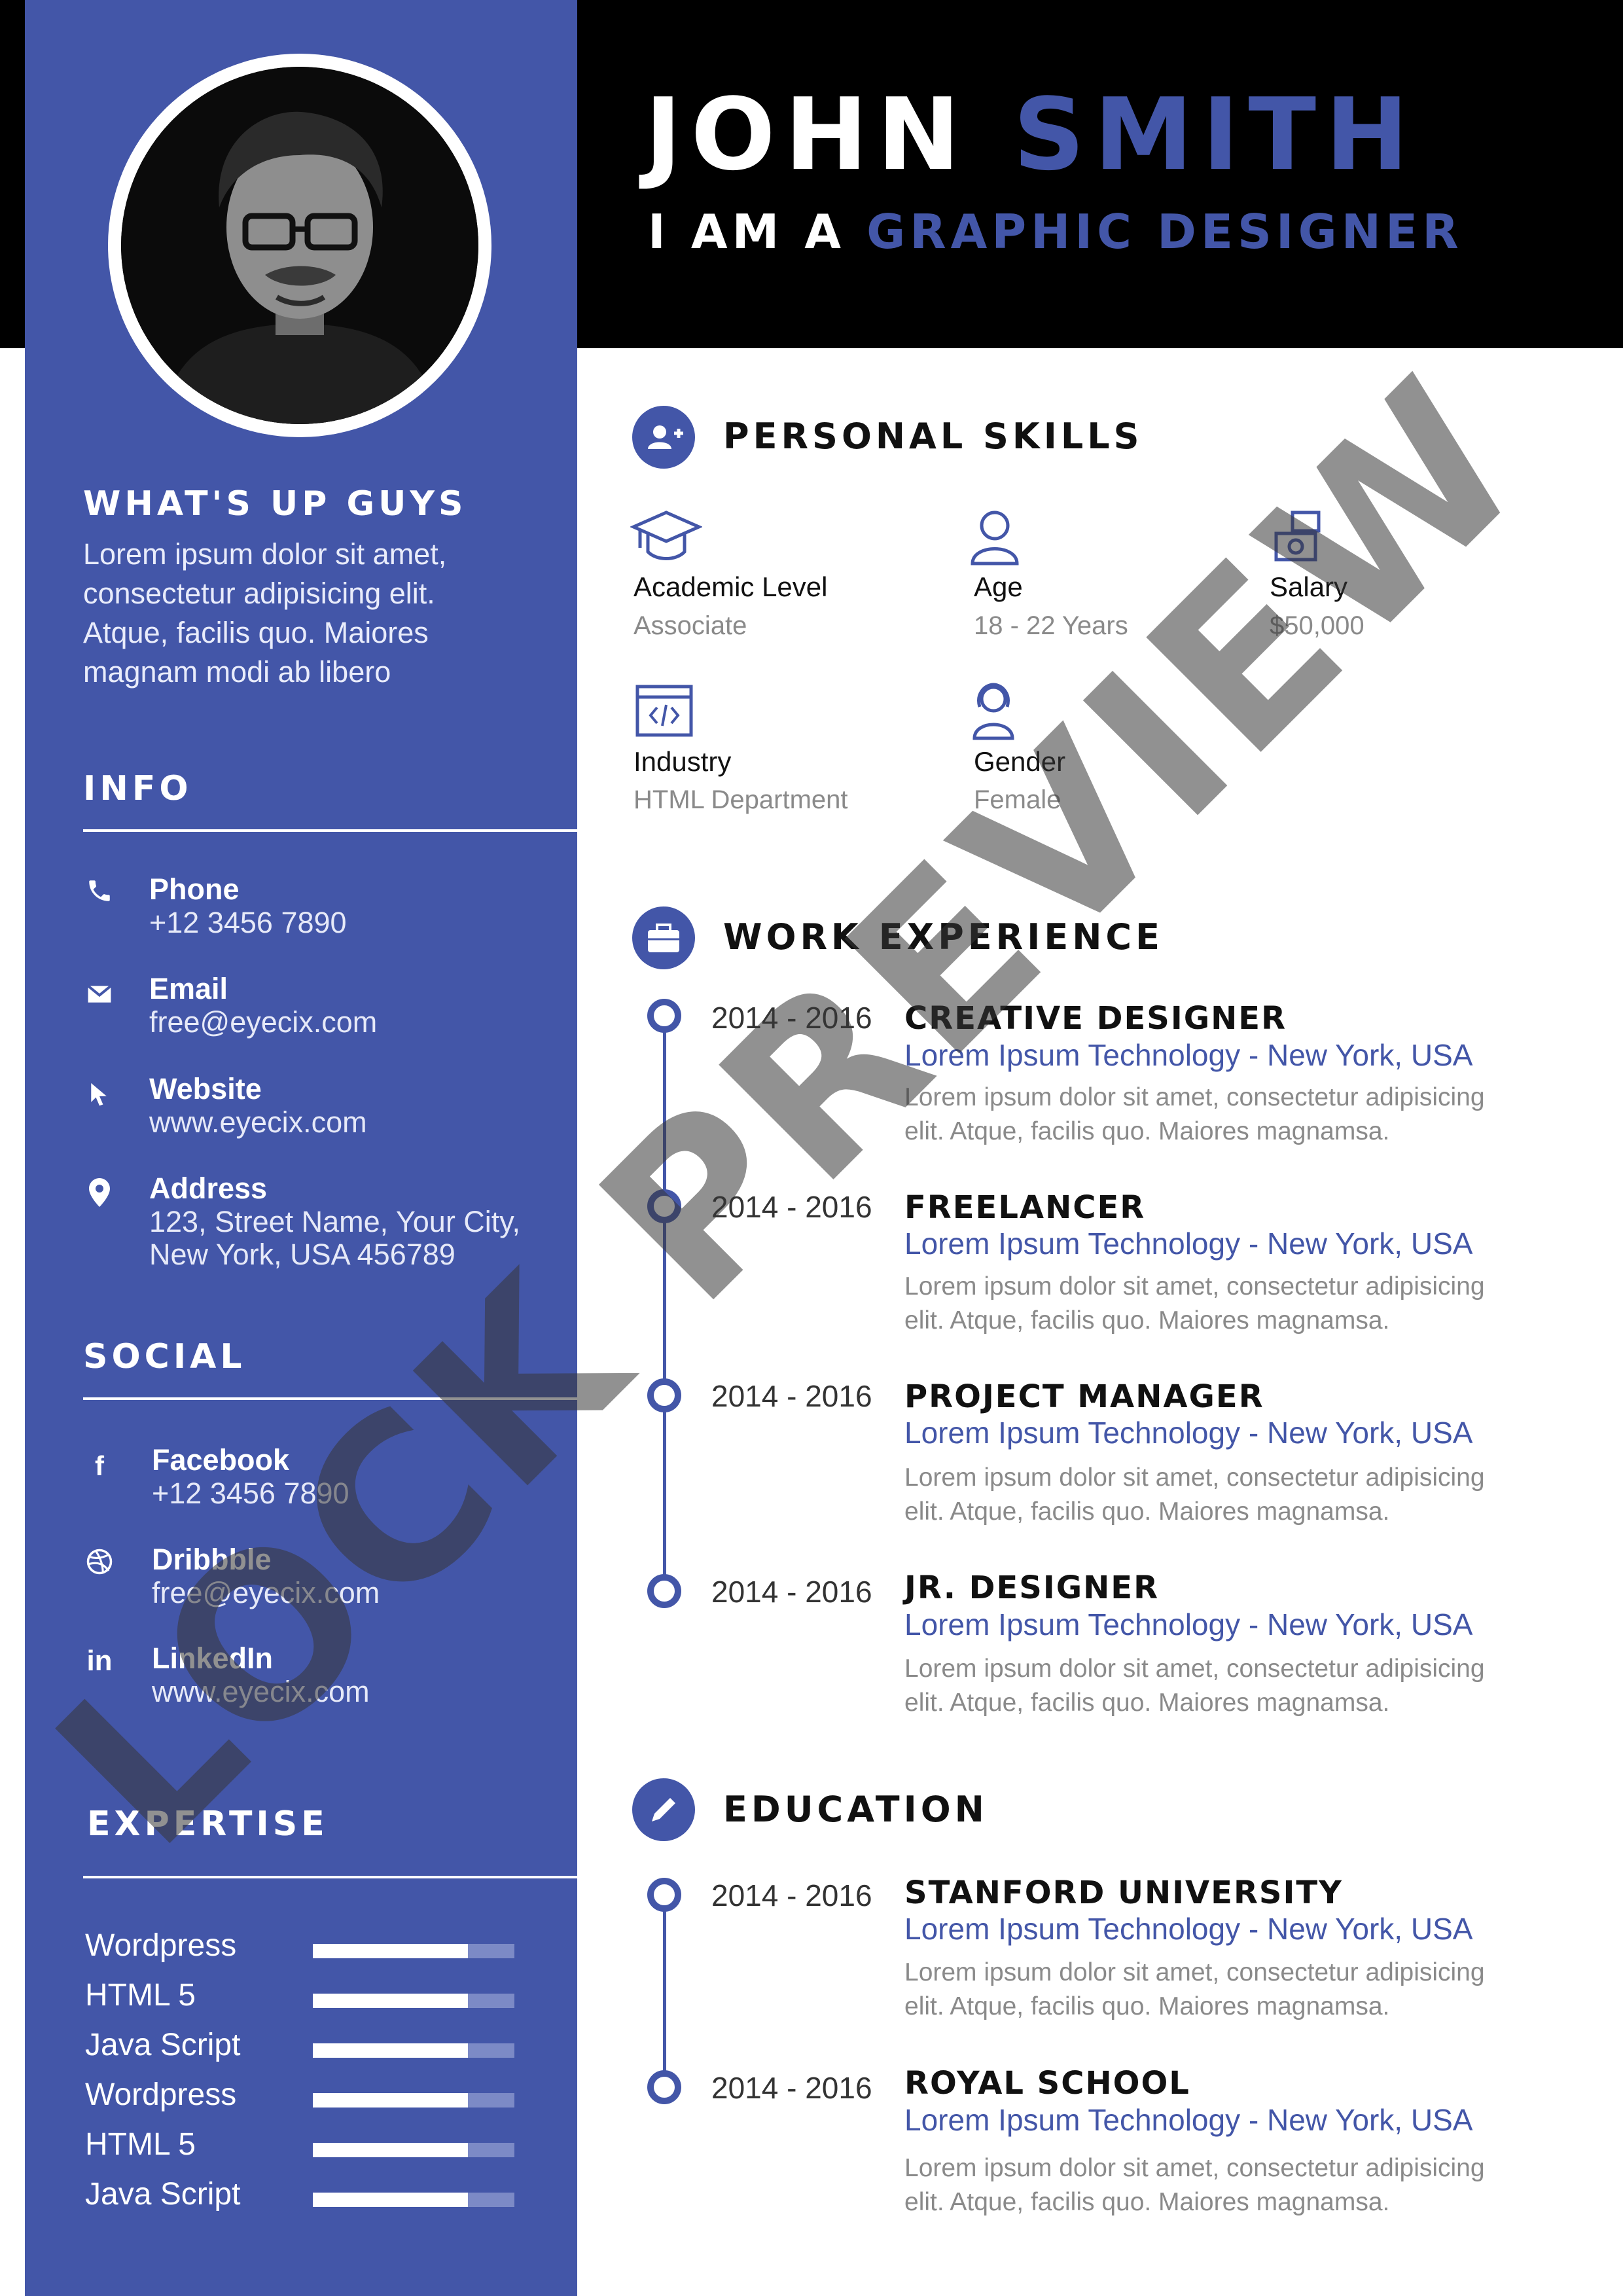 The image size is (1623, 2296). I want to click on skill-age-value: 18 - 22 Years, so click(1051, 625).